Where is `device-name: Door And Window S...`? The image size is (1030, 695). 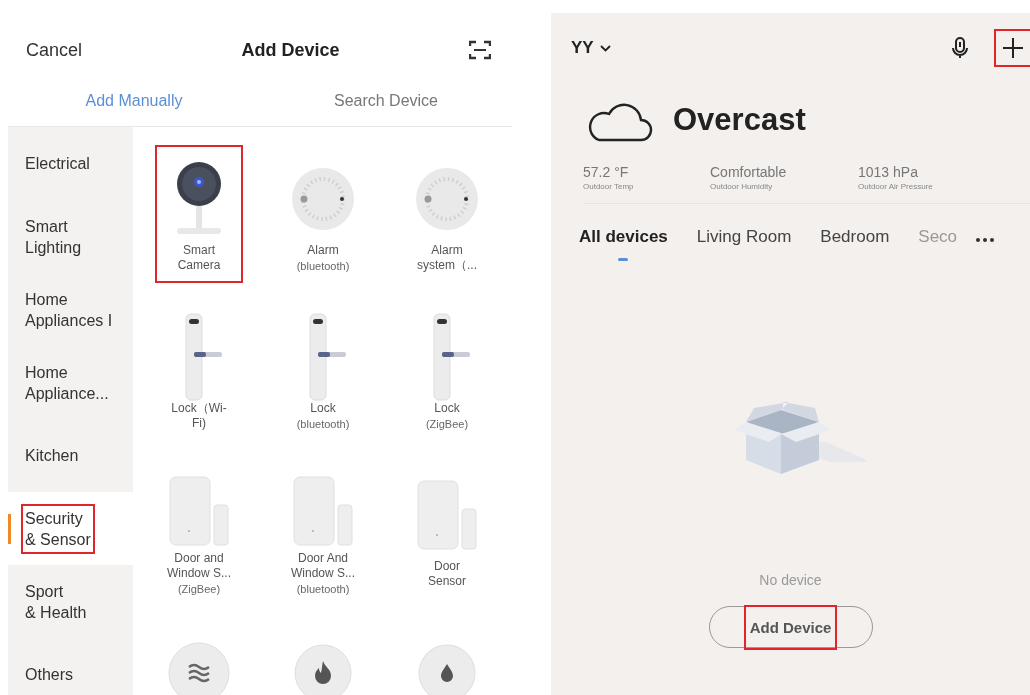
device-name: Door And Window S... is located at coordinates (323, 566).